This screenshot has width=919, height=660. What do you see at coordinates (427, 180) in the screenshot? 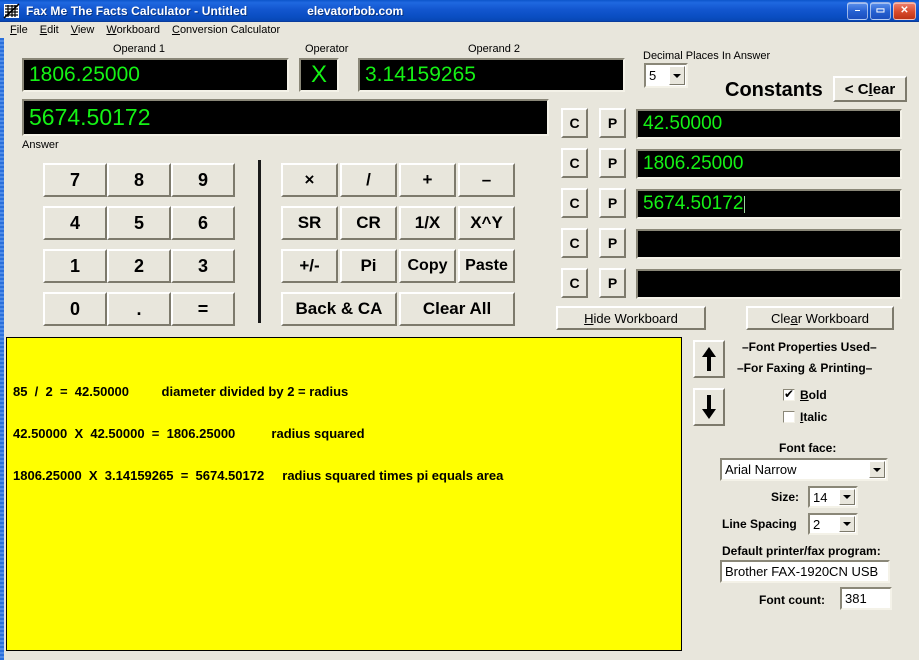
I see `key-plus: +` at bounding box center [427, 180].